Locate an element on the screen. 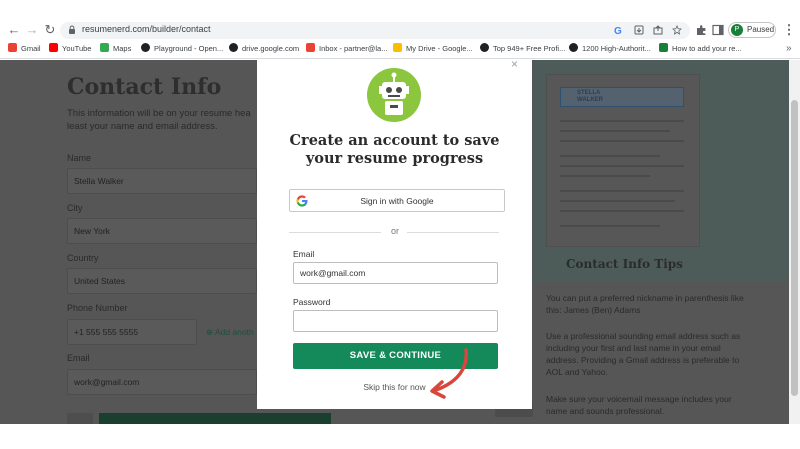  country-field: United States is located at coordinates (162, 281).